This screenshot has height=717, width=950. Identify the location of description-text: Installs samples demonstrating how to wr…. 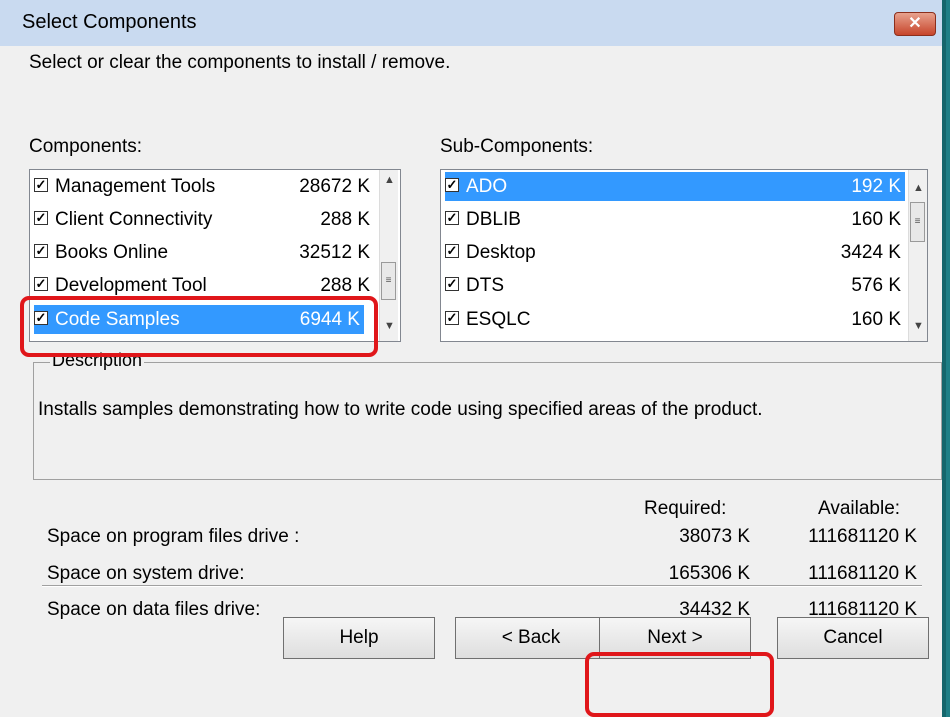
(400, 409).